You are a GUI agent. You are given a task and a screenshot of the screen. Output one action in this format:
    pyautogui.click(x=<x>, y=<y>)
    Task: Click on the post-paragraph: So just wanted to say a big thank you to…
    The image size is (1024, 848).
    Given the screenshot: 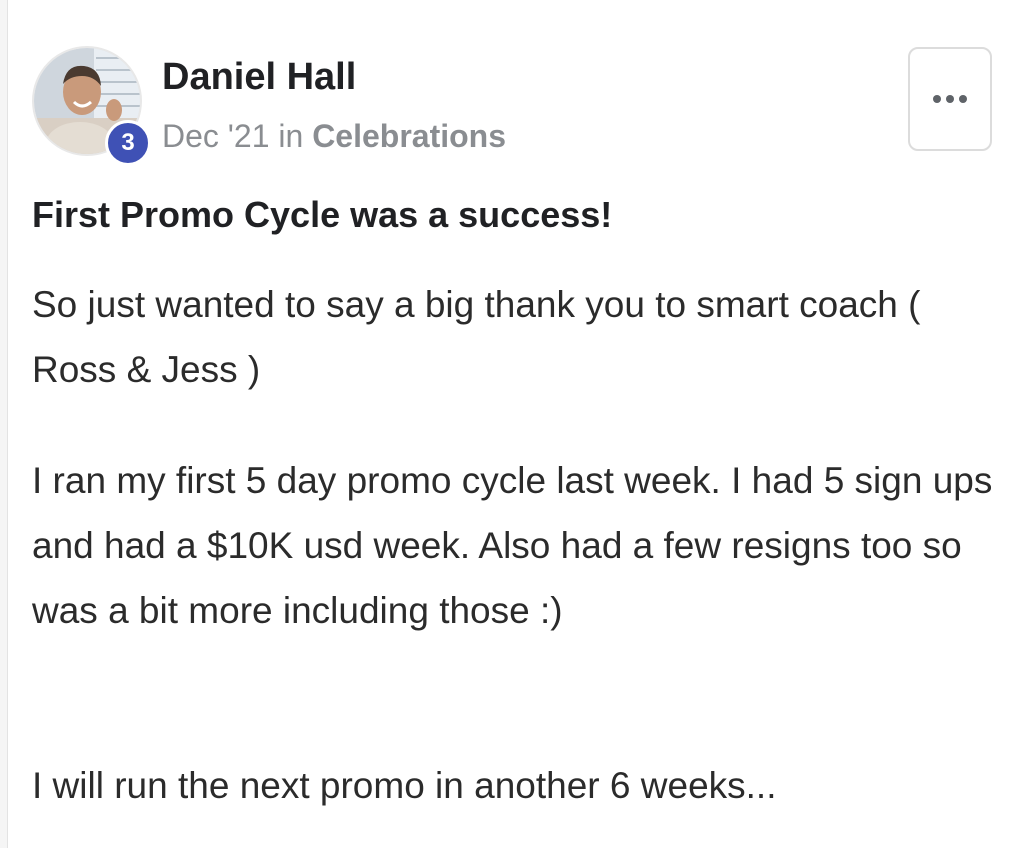 What is the action you would take?
    pyautogui.click(x=476, y=337)
    